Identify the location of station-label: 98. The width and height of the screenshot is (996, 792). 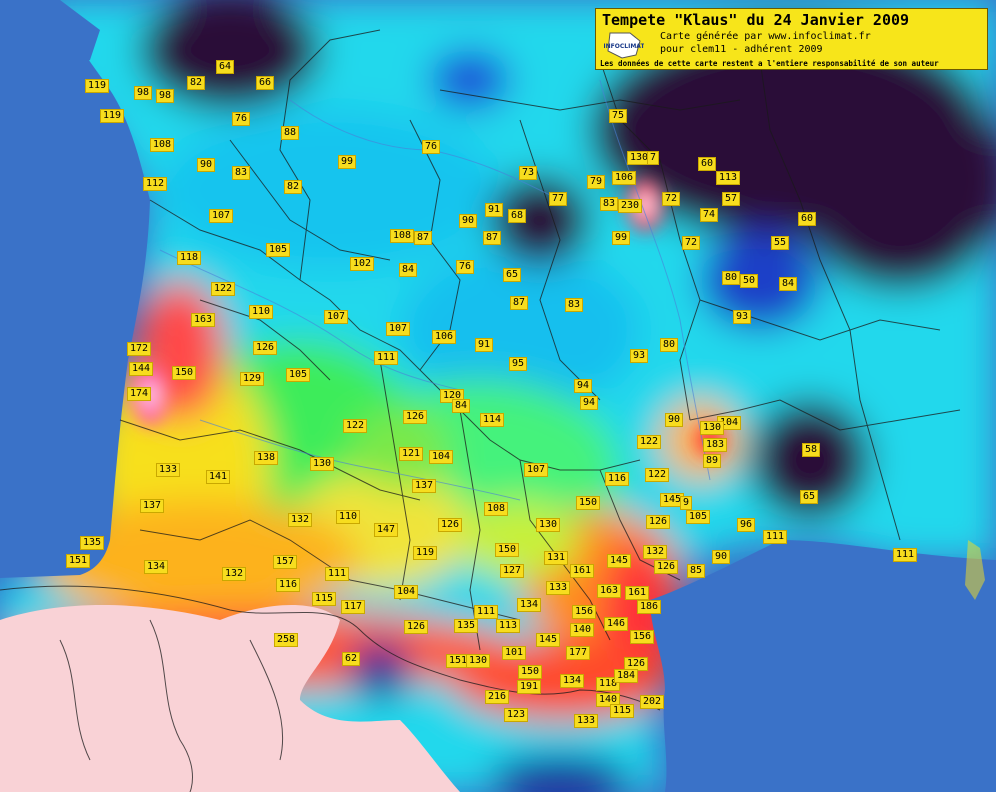
(143, 93).